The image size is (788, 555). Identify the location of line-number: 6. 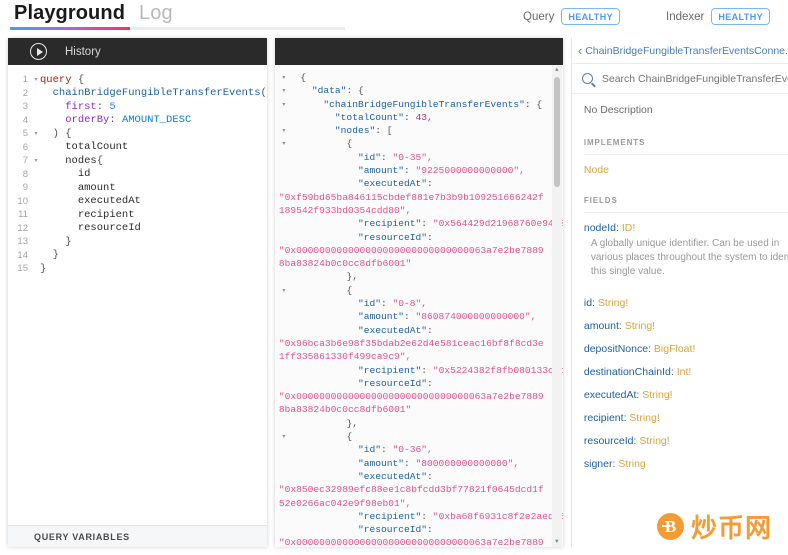
(25, 147).